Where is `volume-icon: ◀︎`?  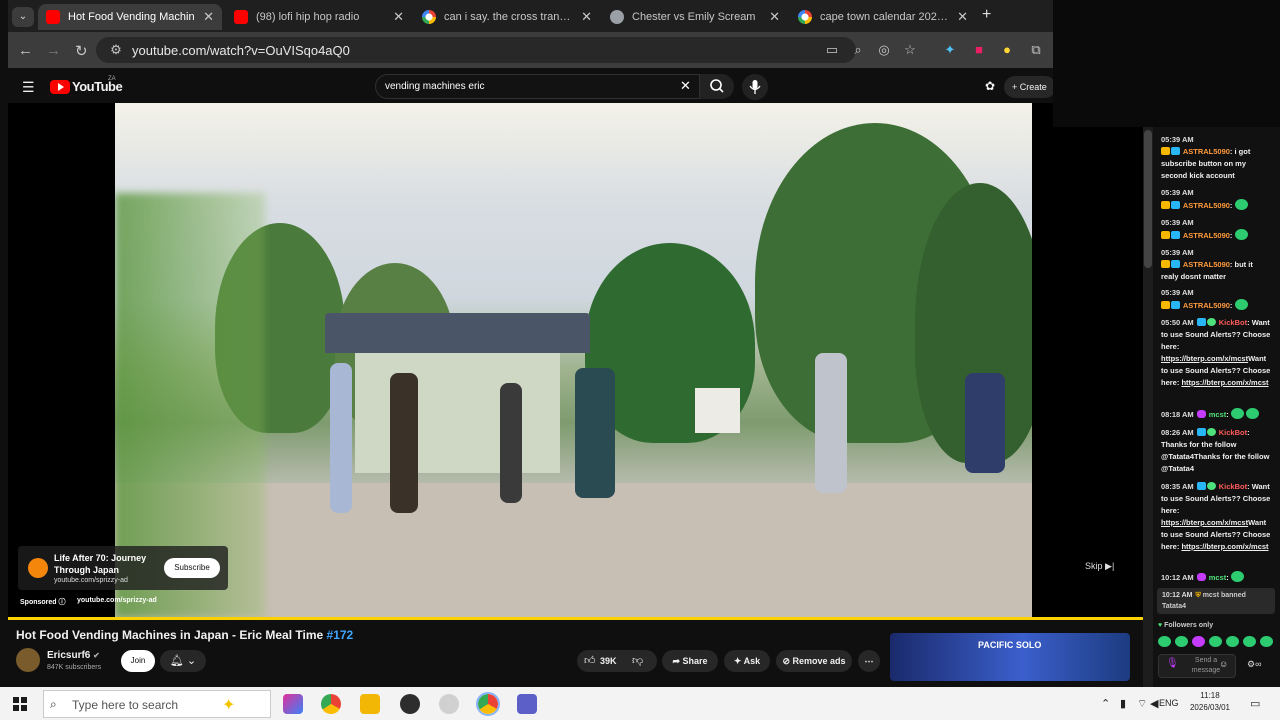 volume-icon: ◀︎ is located at coordinates (1154, 703).